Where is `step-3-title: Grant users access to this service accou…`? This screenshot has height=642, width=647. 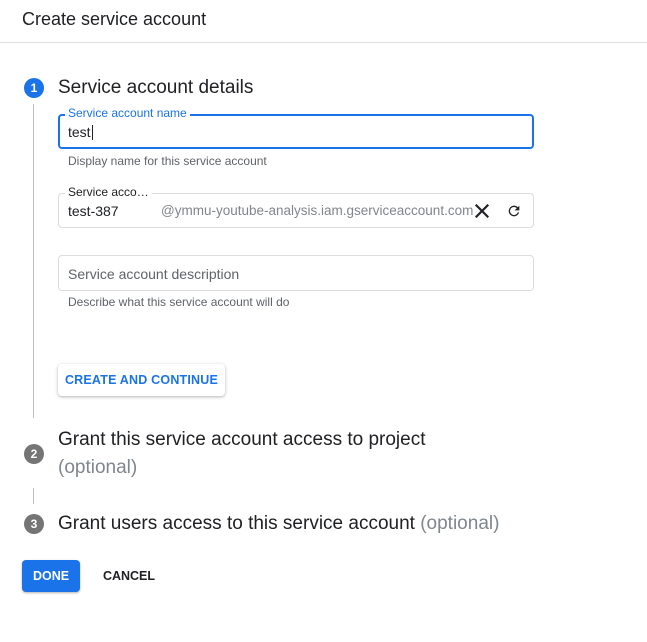
step-3-title: Grant users access to this service accou… is located at coordinates (236, 523).